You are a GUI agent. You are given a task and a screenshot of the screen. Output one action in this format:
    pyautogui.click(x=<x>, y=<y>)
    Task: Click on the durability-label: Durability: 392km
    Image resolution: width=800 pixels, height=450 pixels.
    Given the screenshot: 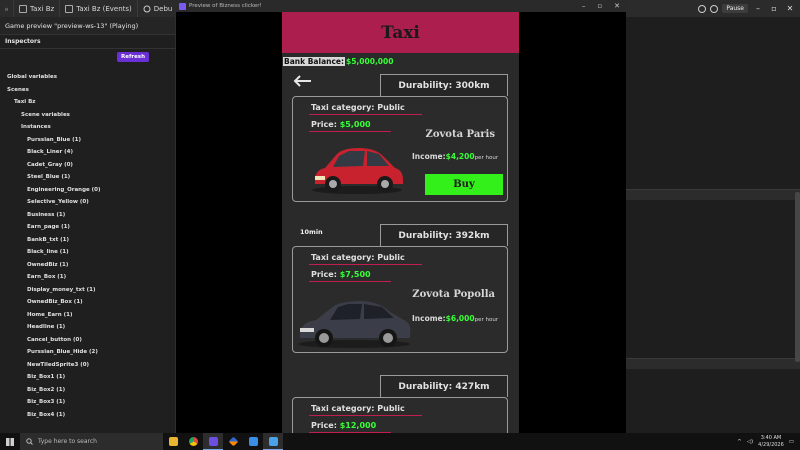 What is the action you would take?
    pyautogui.click(x=444, y=235)
    